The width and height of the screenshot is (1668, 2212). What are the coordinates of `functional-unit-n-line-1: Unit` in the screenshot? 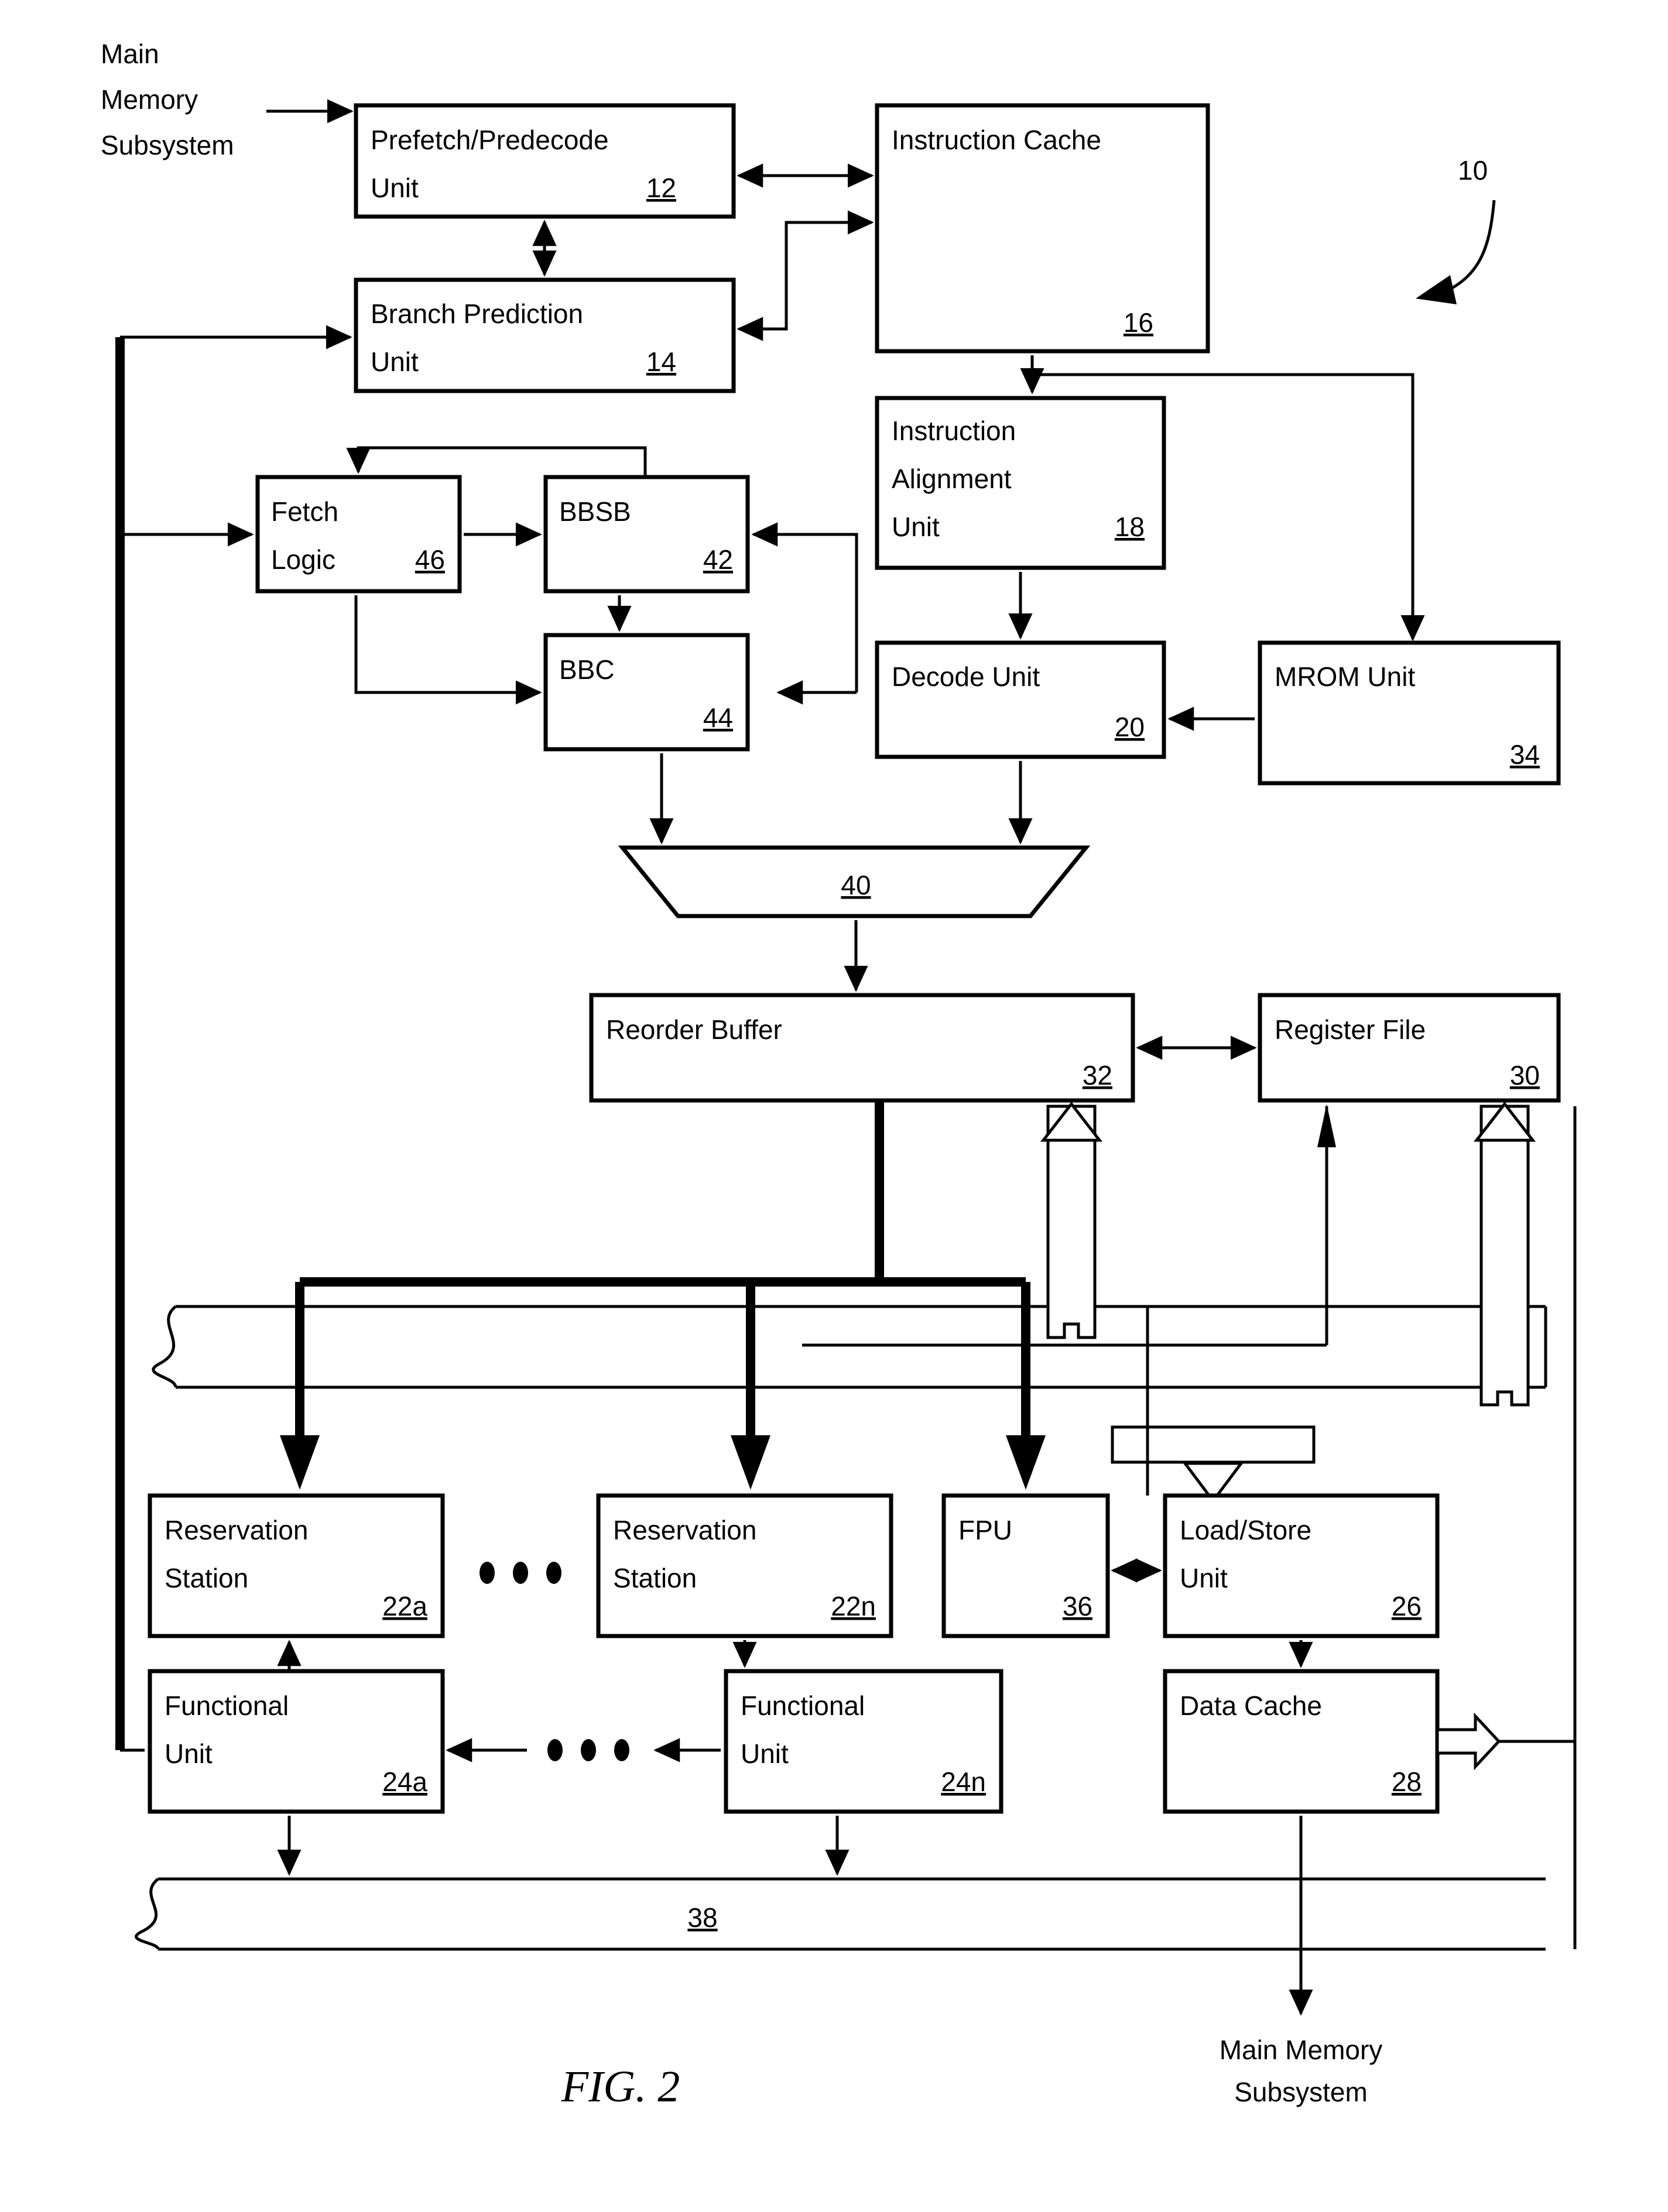 It's located at (765, 1753).